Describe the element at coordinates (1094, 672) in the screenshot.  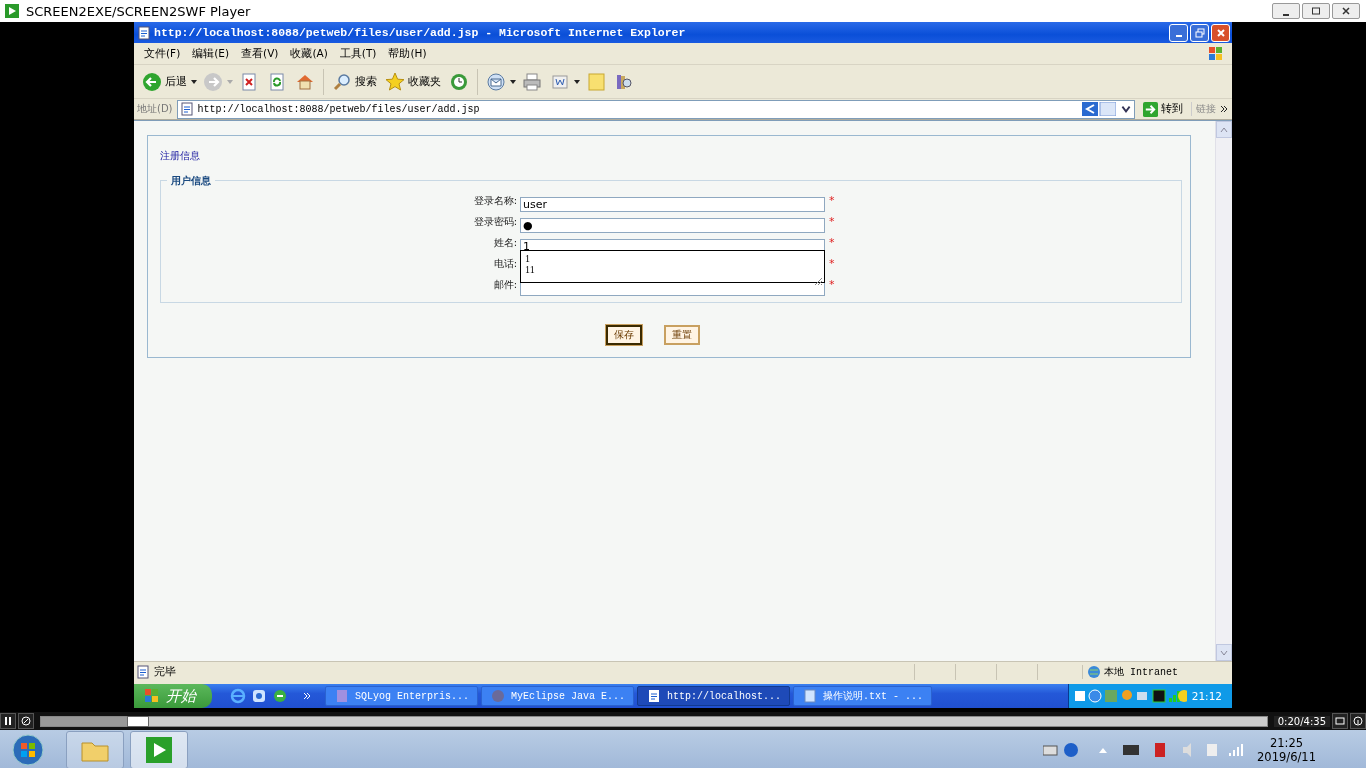
I see `globe-icon` at that location.